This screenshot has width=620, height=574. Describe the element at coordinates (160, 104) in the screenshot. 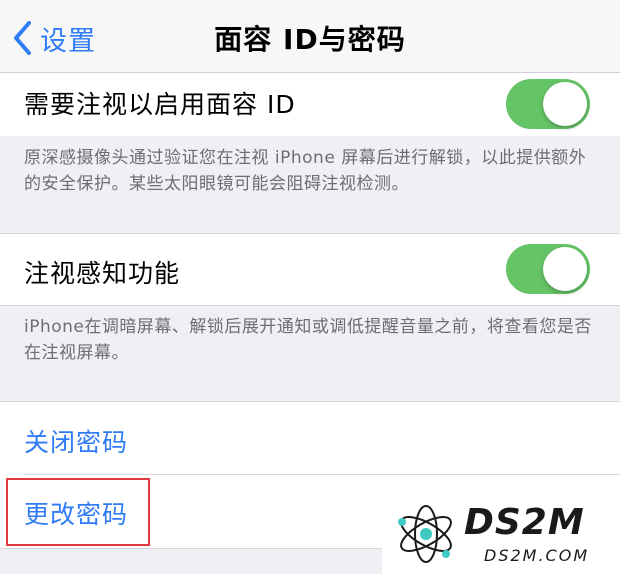

I see `attention-required-label: 需要注视以启用面容 ID` at that location.